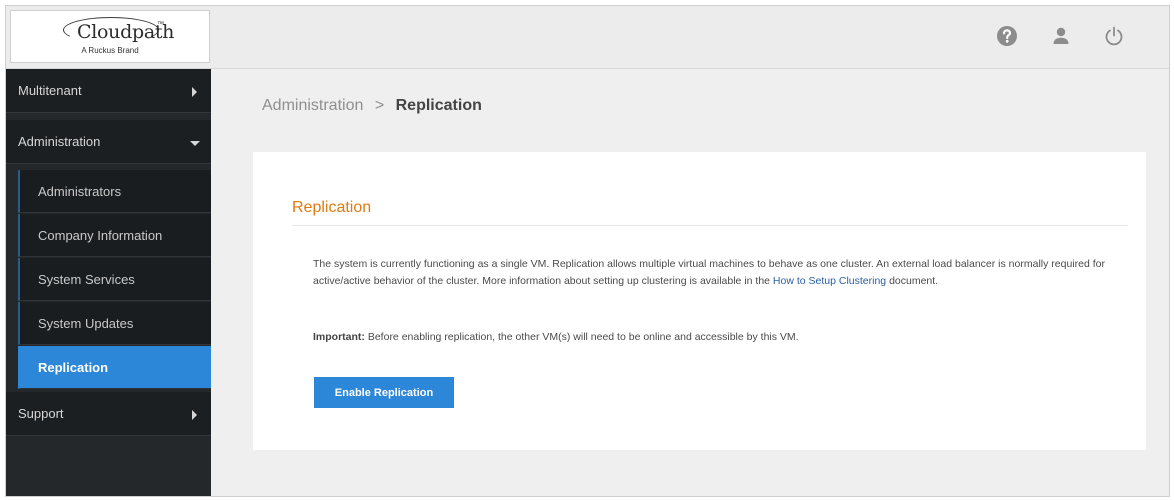 This screenshot has width=1174, height=500. What do you see at coordinates (100, 235) in the screenshot?
I see `sidebar-subitem-label: Company Information` at bounding box center [100, 235].